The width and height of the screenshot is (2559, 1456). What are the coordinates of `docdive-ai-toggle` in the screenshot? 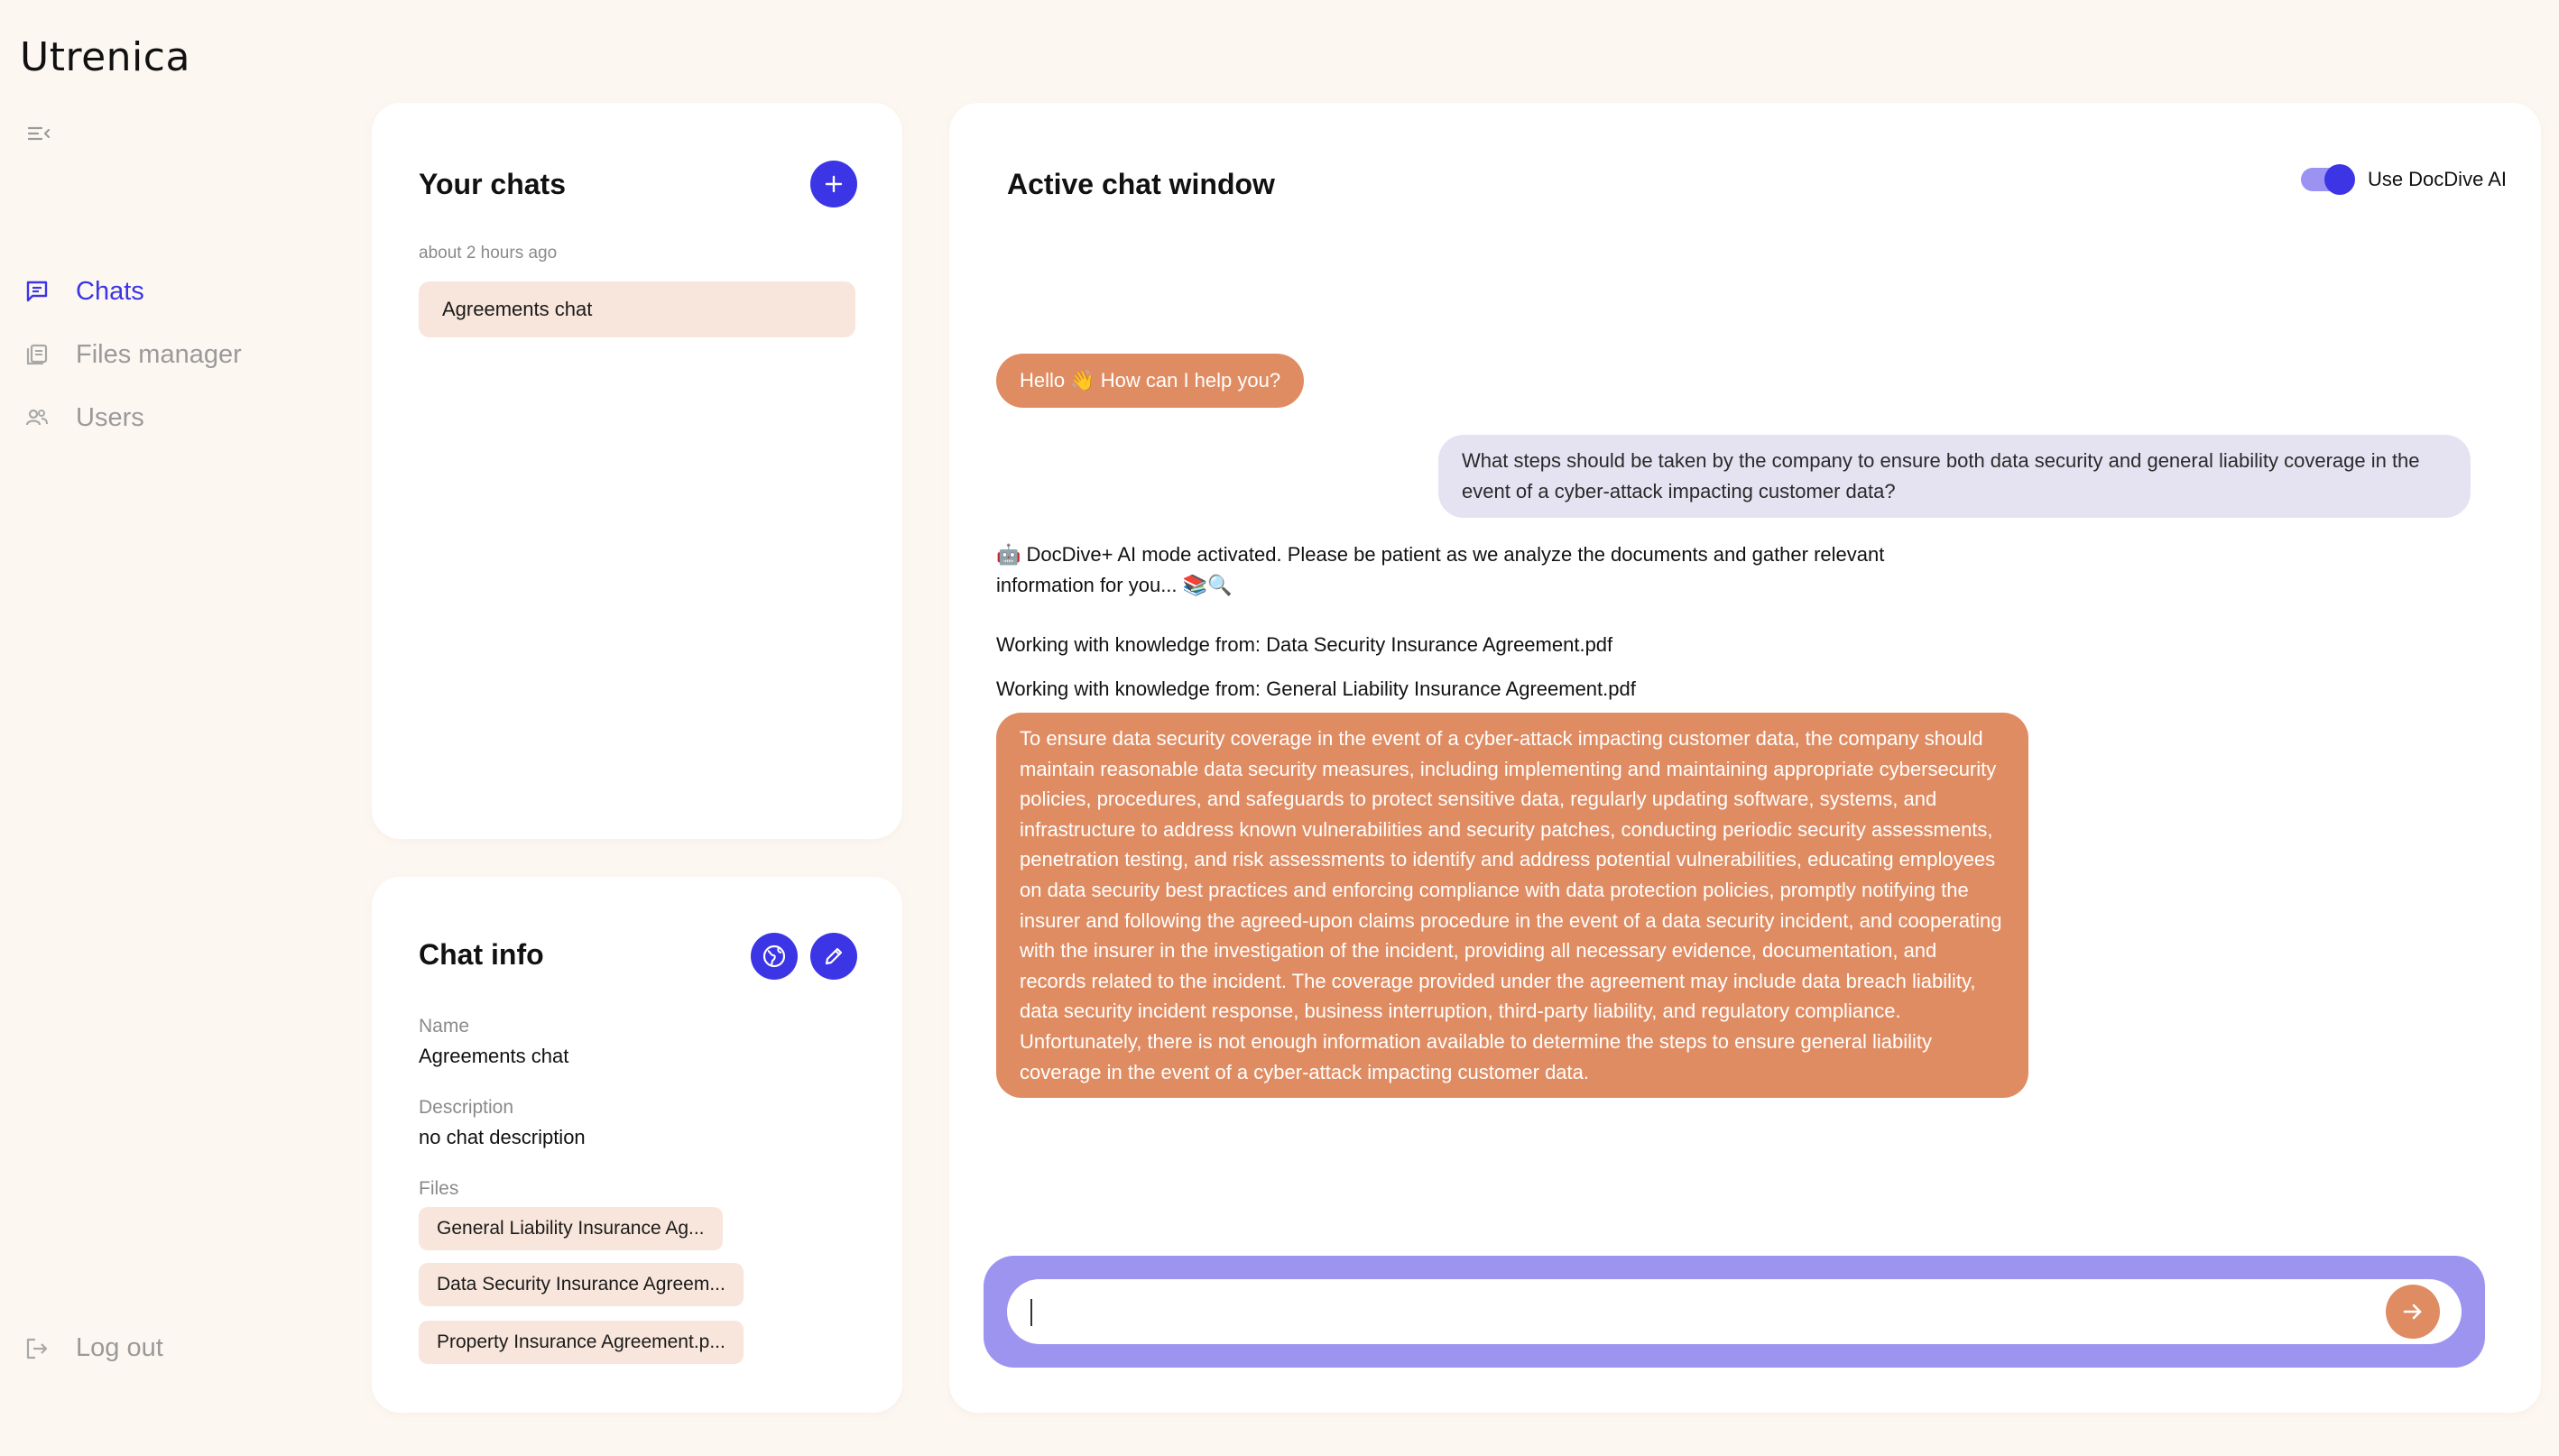 It's located at (2327, 179).